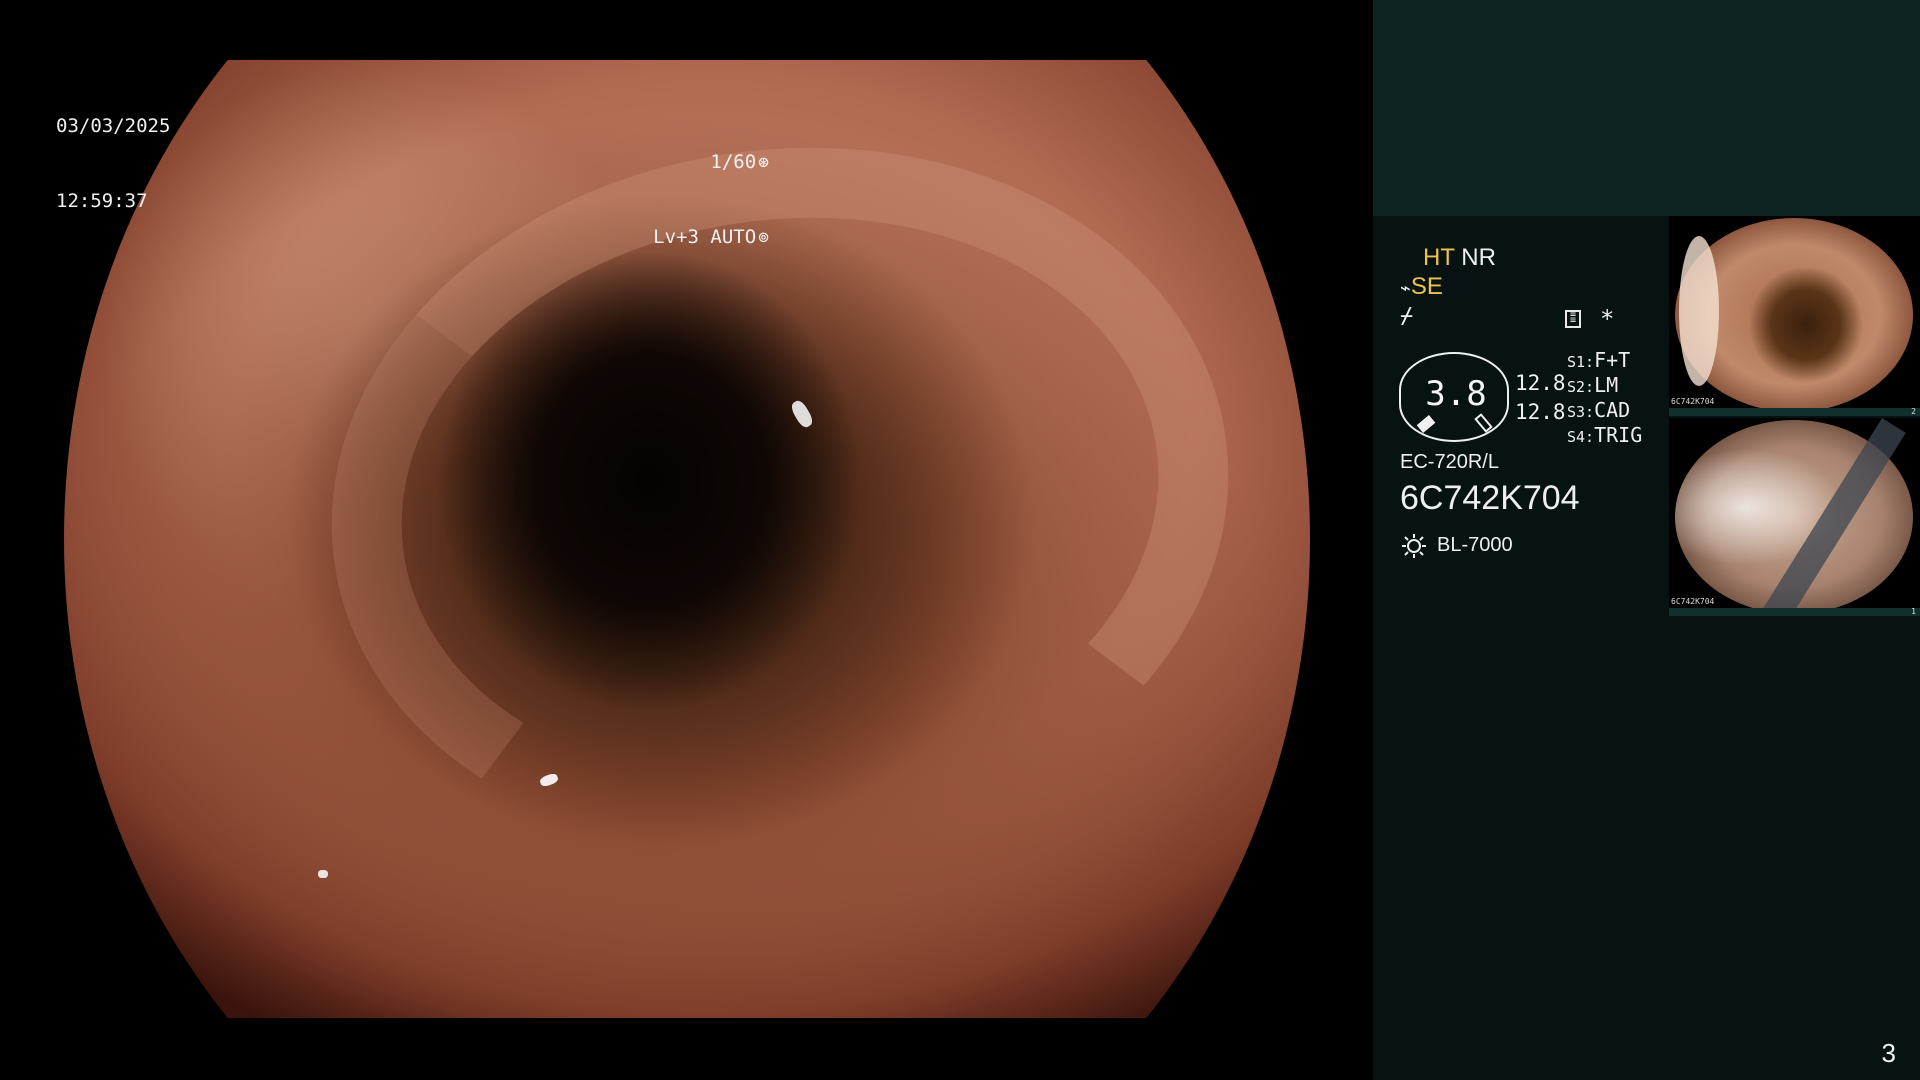 This screenshot has width=1920, height=1080. Describe the element at coordinates (1573, 319) in the screenshot. I see `settings-icon: ≡ ≡` at that location.